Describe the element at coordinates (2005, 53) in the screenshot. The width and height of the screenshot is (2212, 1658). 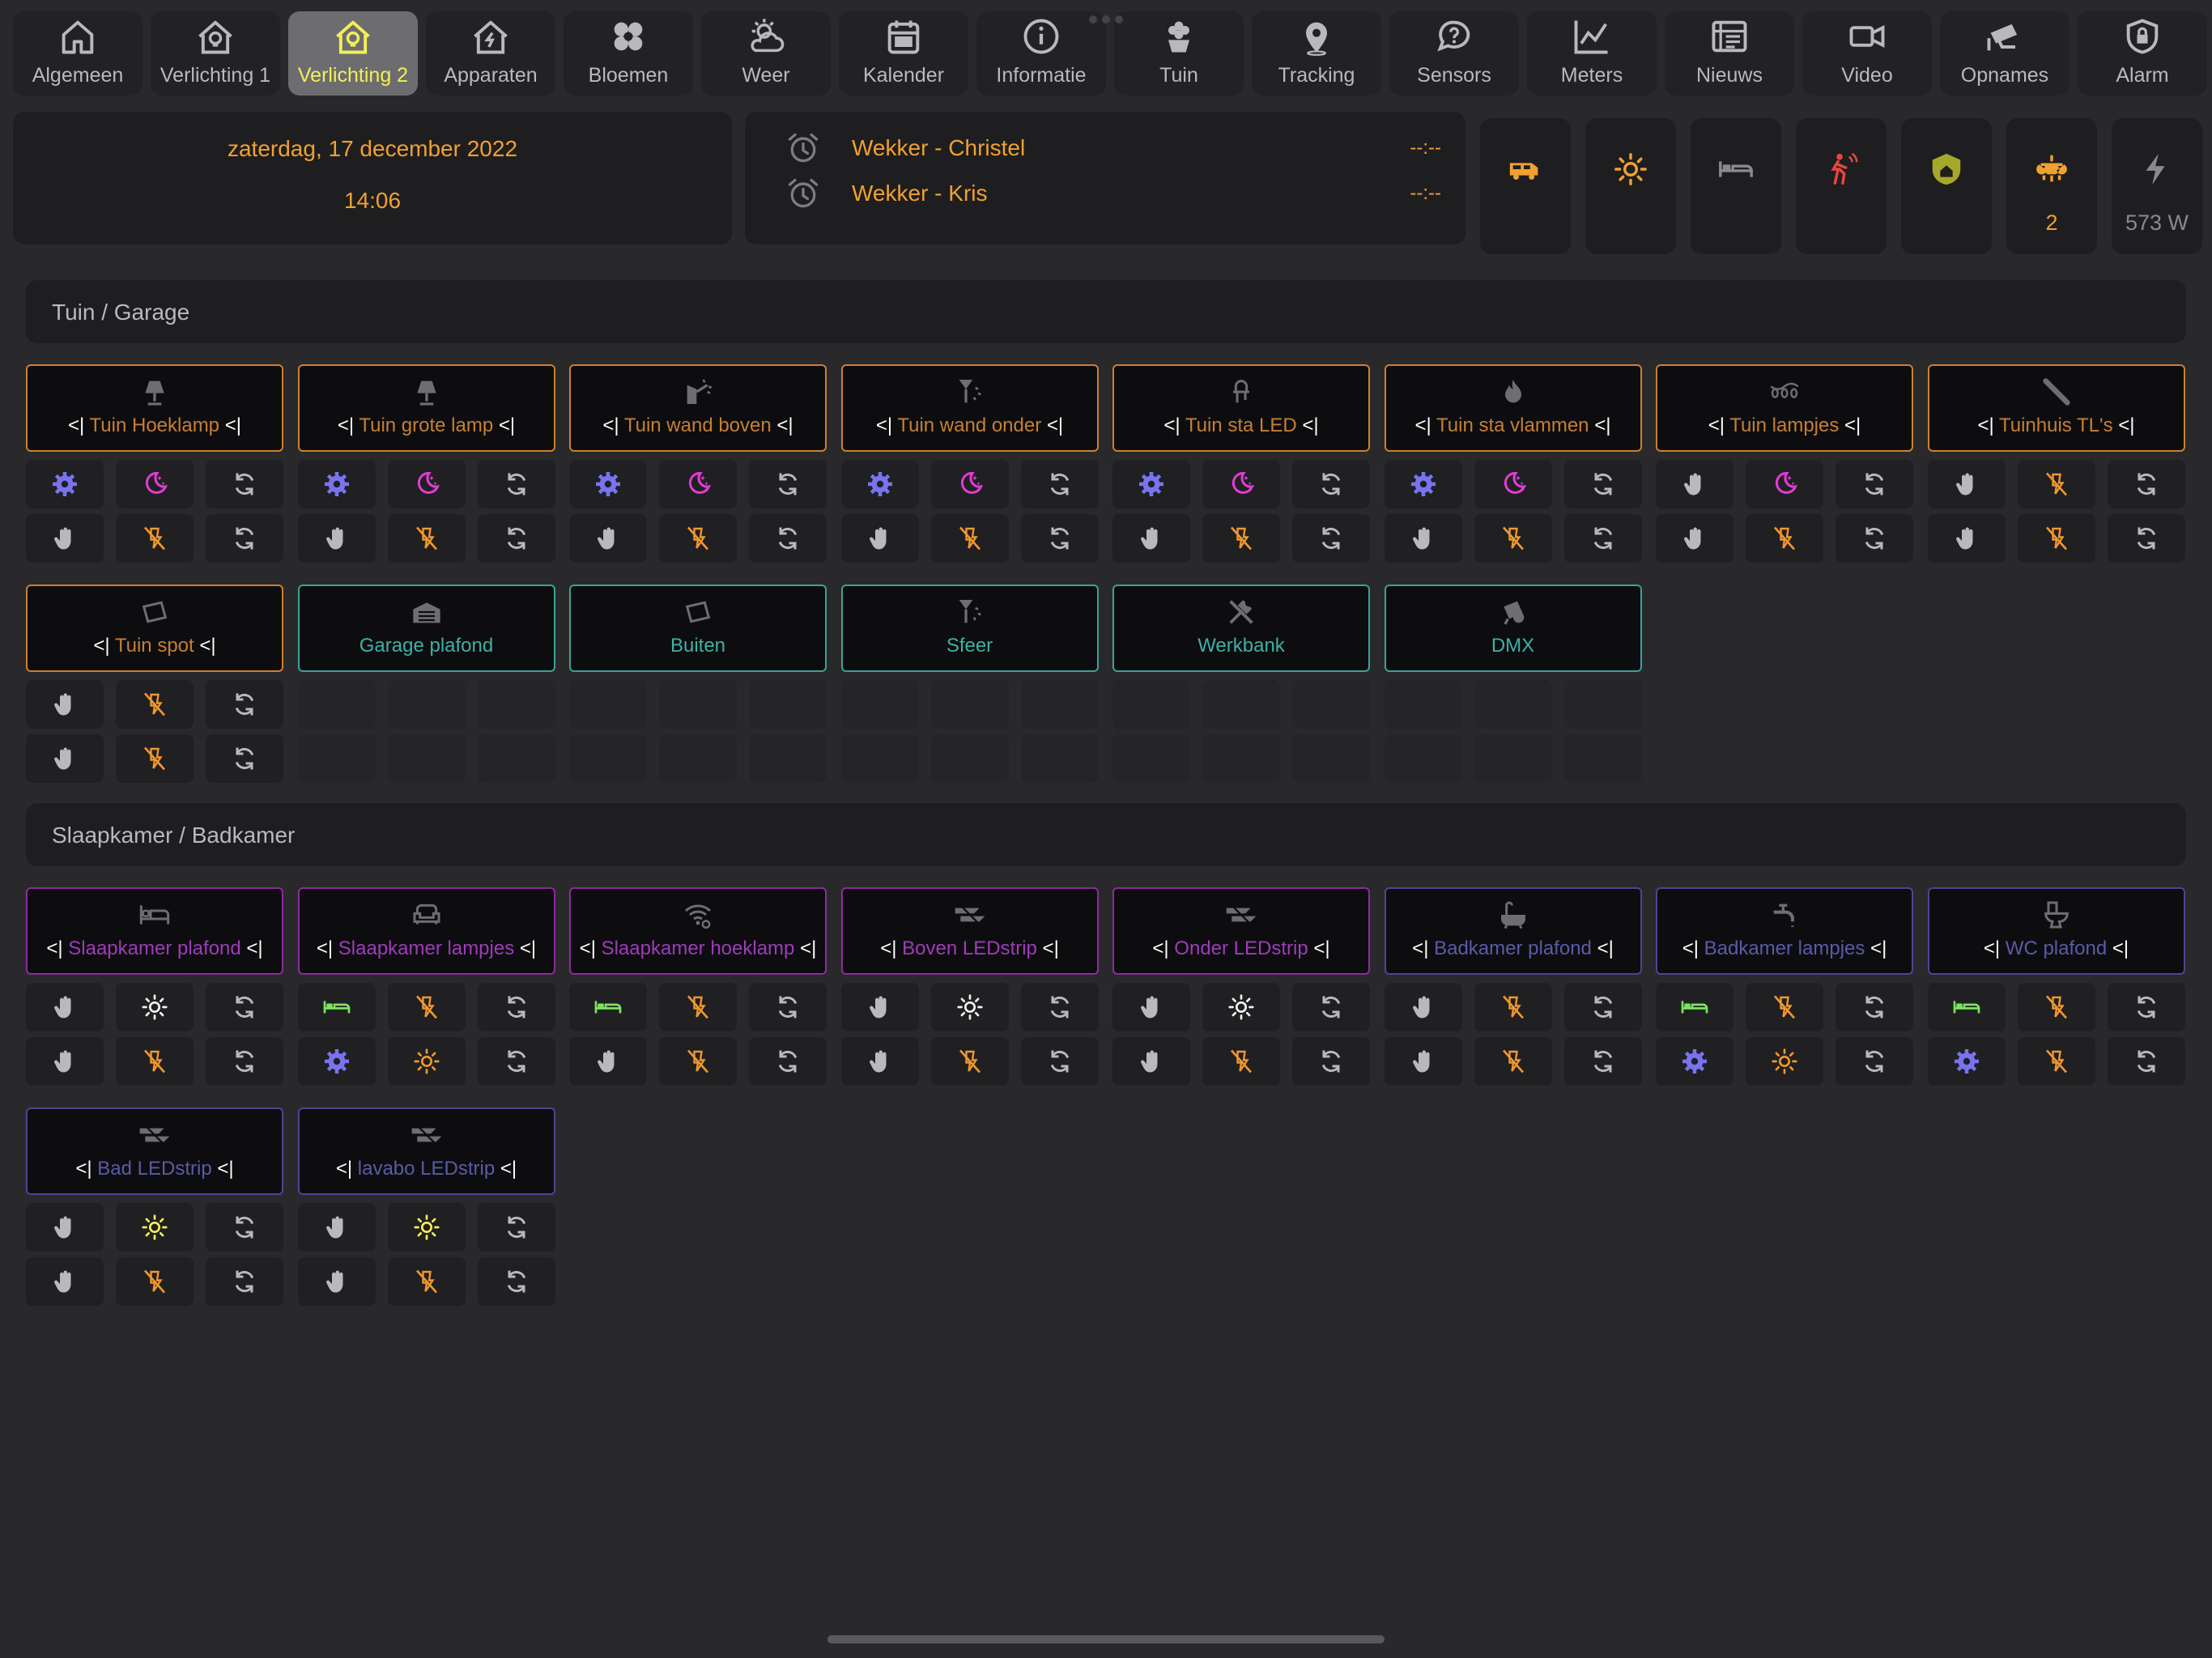
I see `tab-opnames: Opnames` at that location.